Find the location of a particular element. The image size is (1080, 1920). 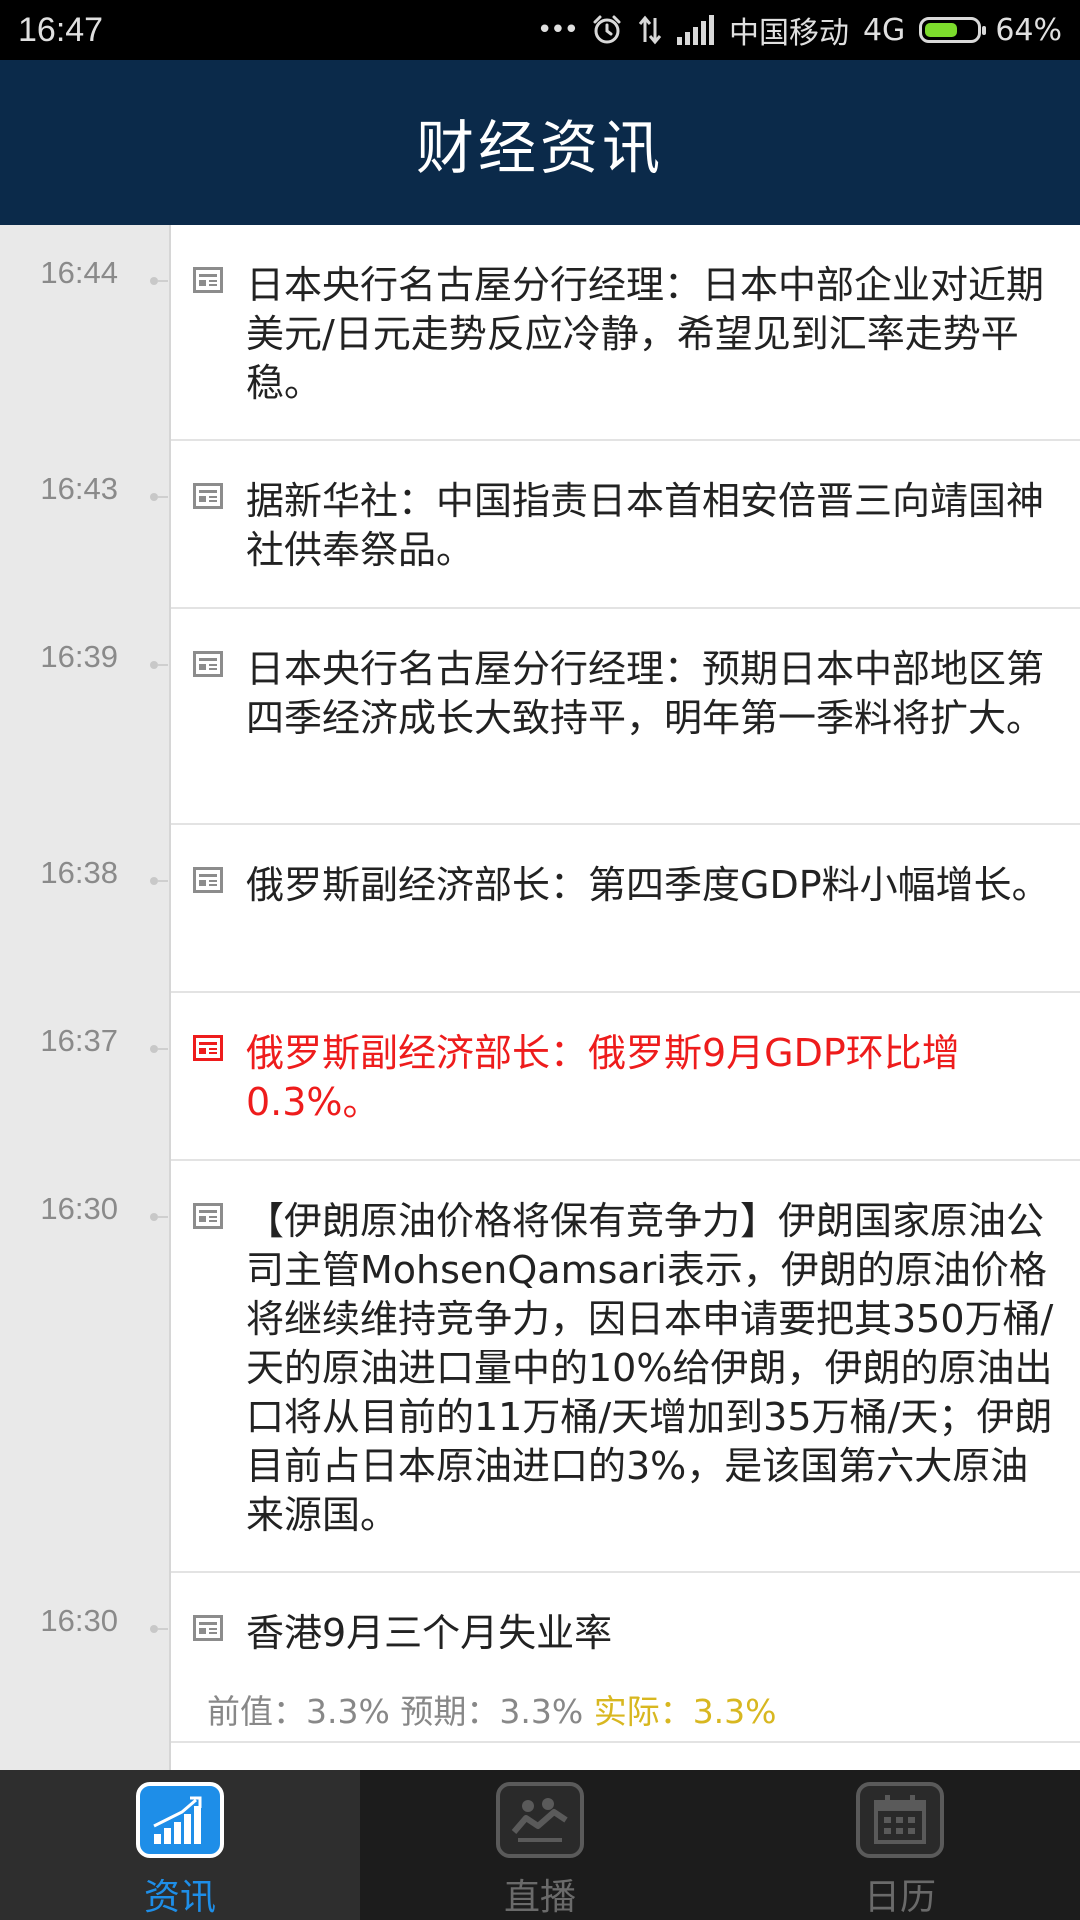

status-indicators: ••• 中国移动 4G 64% is located at coordinates (799, 30).